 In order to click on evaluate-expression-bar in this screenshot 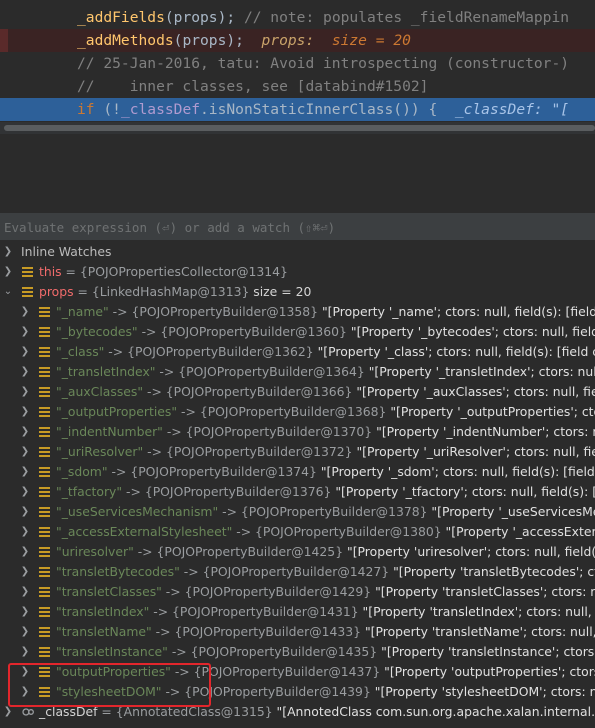, I will do `click(297, 227)`.